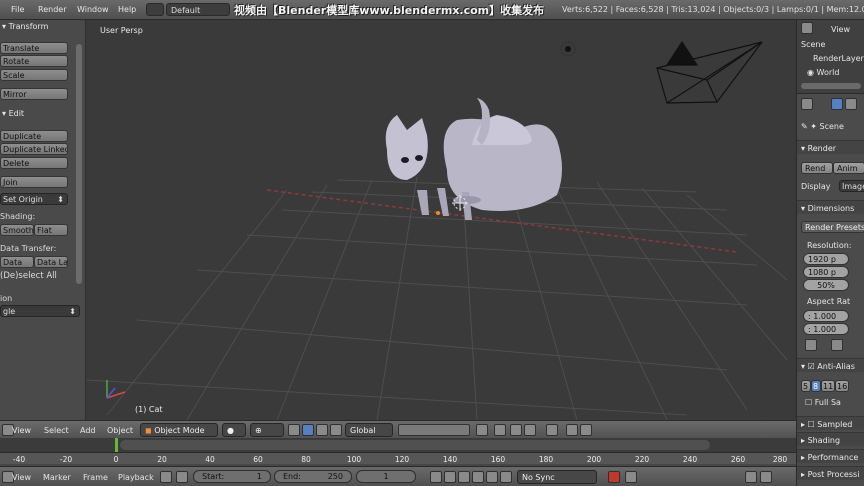 The width and height of the screenshot is (864, 486). Describe the element at coordinates (516, 430) in the screenshot. I see `snap-icon` at that location.